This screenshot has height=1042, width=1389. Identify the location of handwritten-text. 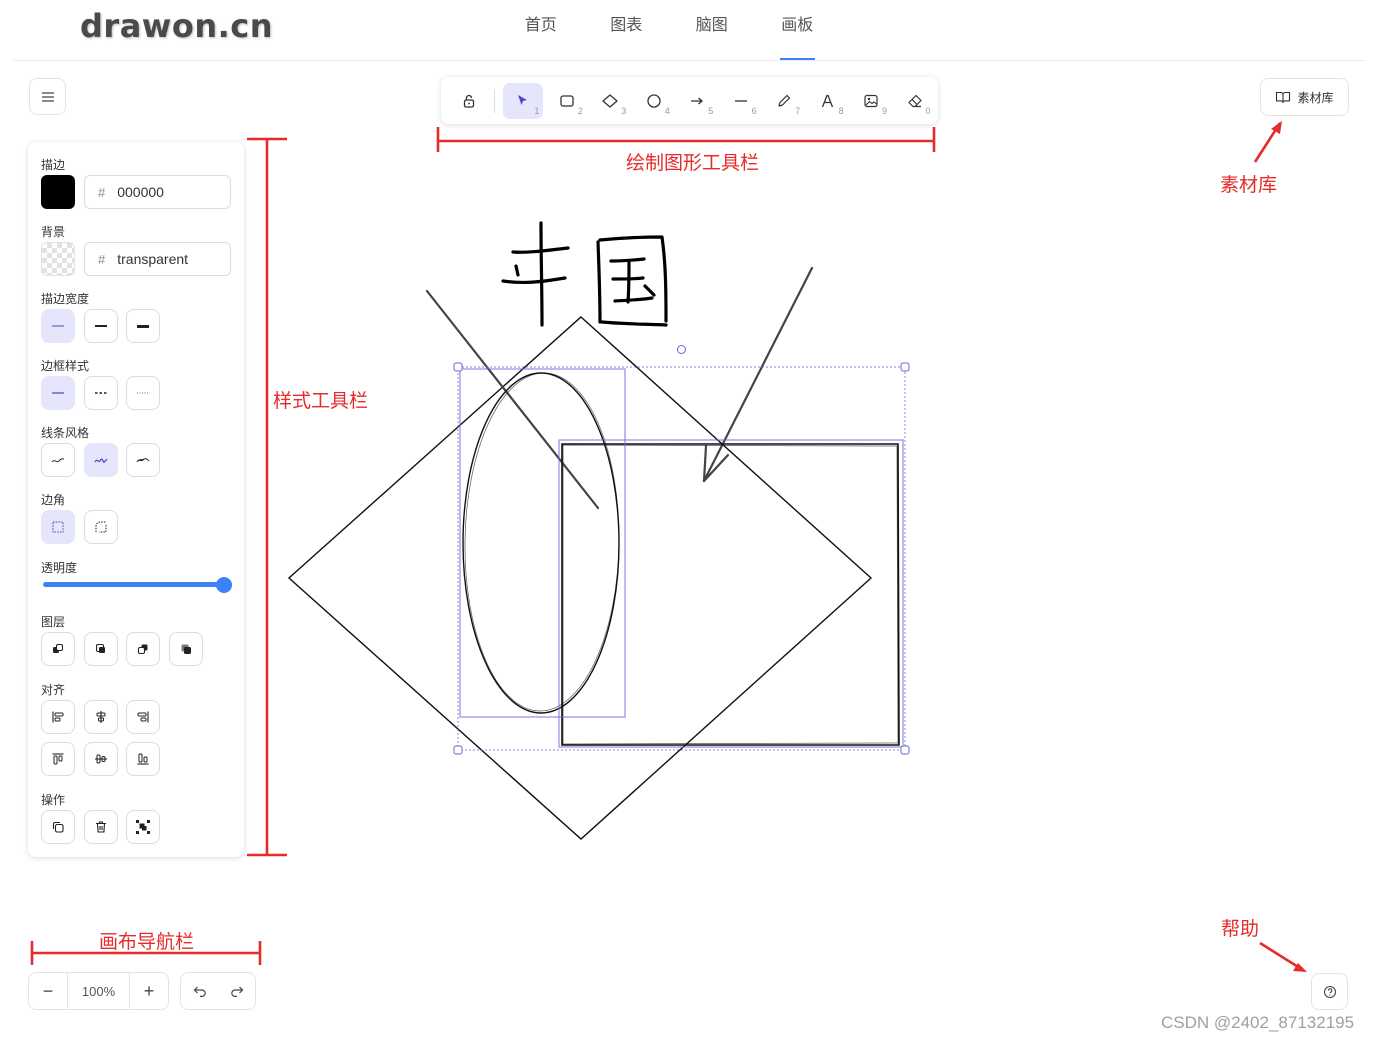
(584, 274).